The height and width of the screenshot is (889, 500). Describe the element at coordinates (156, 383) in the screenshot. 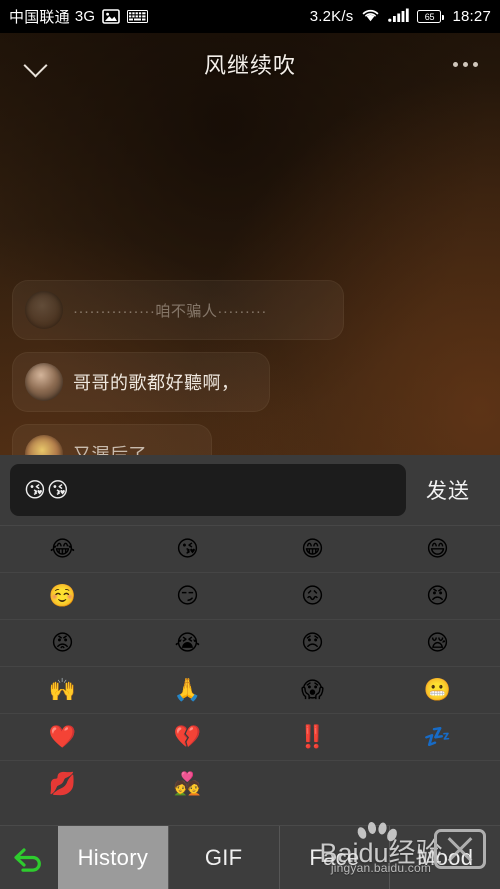

I see `chat-message-text: 哥哥的歌都好聽啊，` at that location.